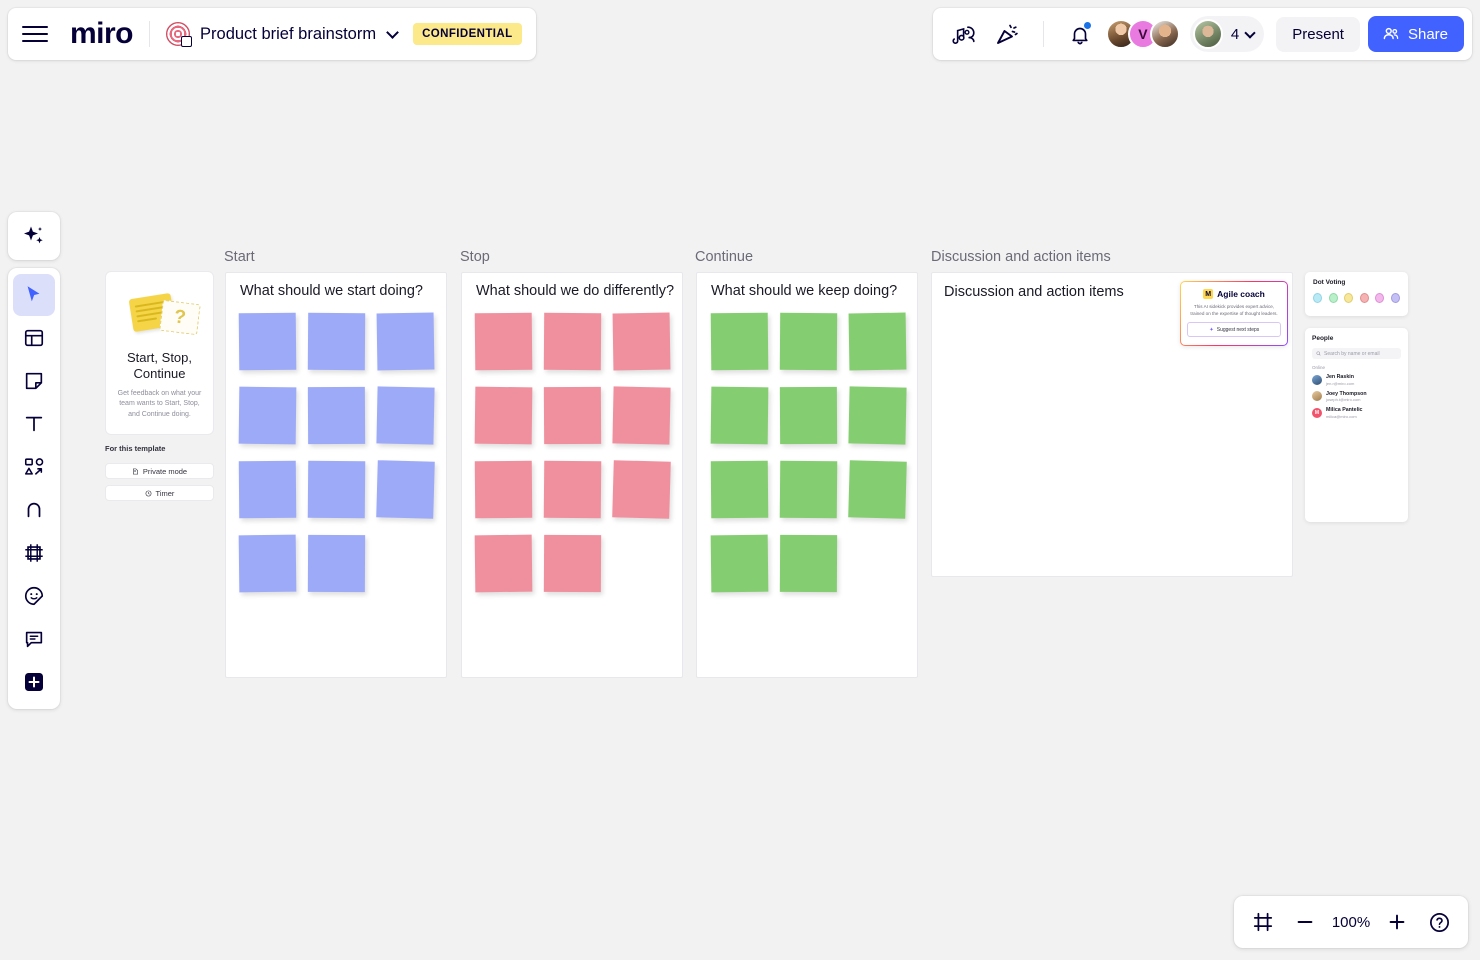  Describe the element at coordinates (1333, 298) in the screenshot. I see `vote-dot-green` at that location.